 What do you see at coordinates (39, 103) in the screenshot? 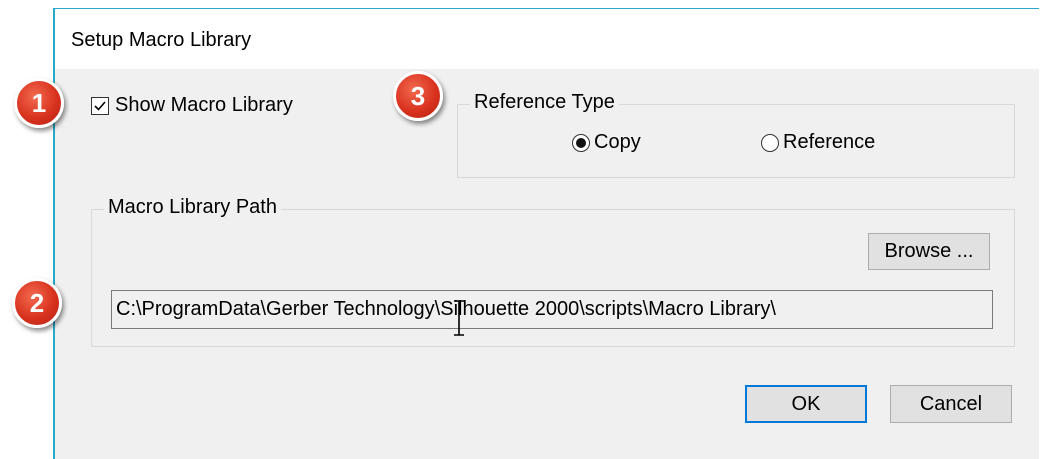
I see `callout-badge-1: 1` at bounding box center [39, 103].